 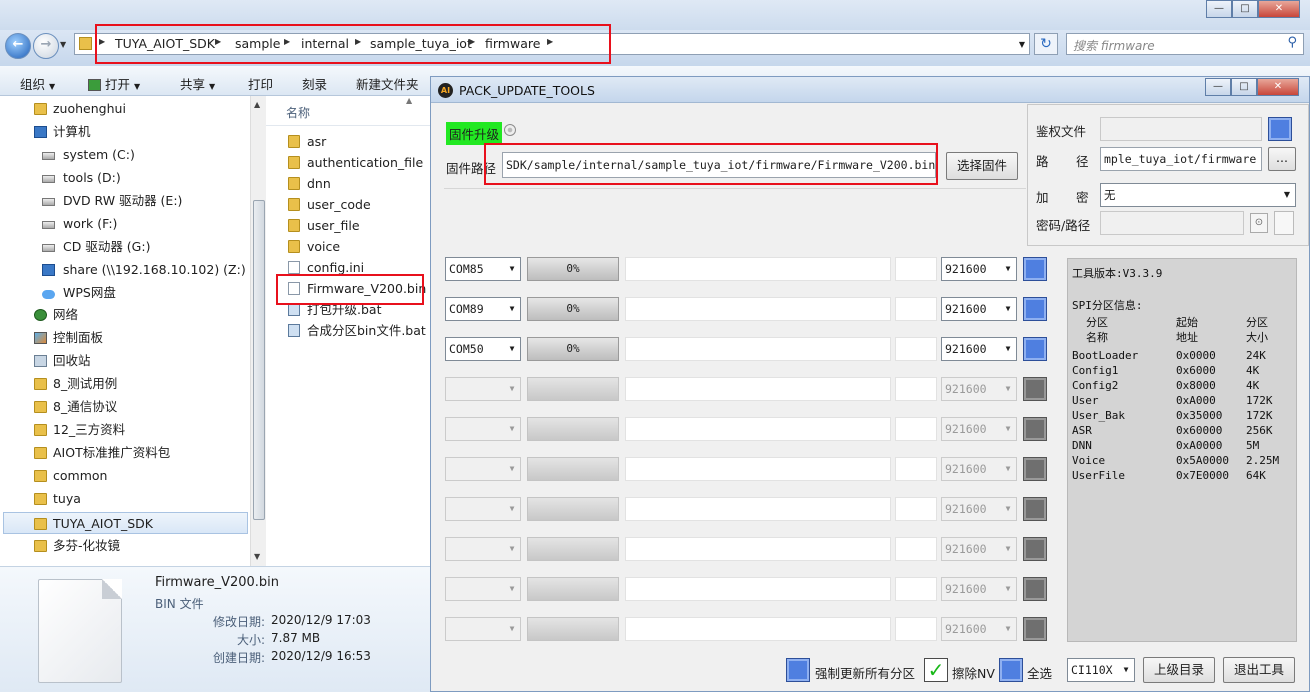 What do you see at coordinates (1022, 44) in the screenshot?
I see `chevron-down-icon: ▼` at bounding box center [1022, 44].